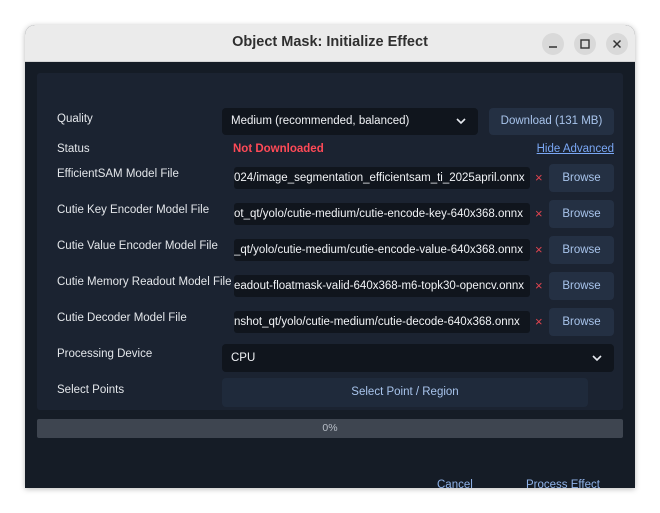 This screenshot has width=660, height=513. I want to click on efficientsam-browse-button: Browse, so click(581, 178).